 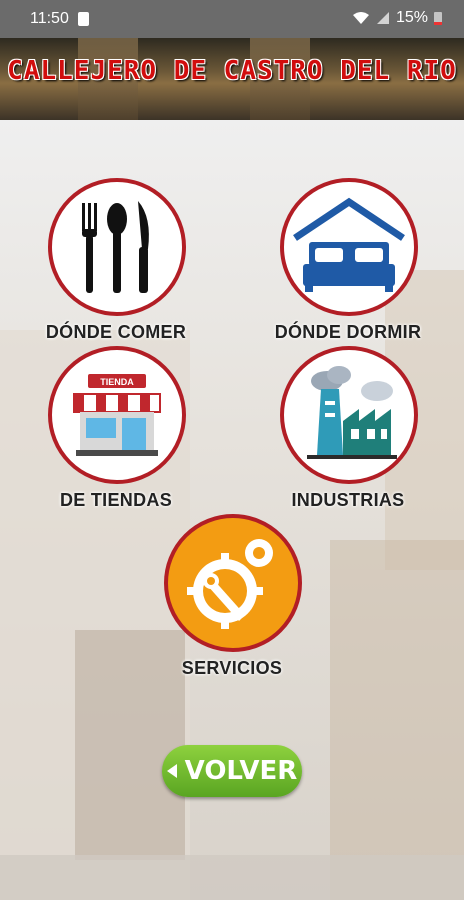 I want to click on factory-icon, so click(x=349, y=415).